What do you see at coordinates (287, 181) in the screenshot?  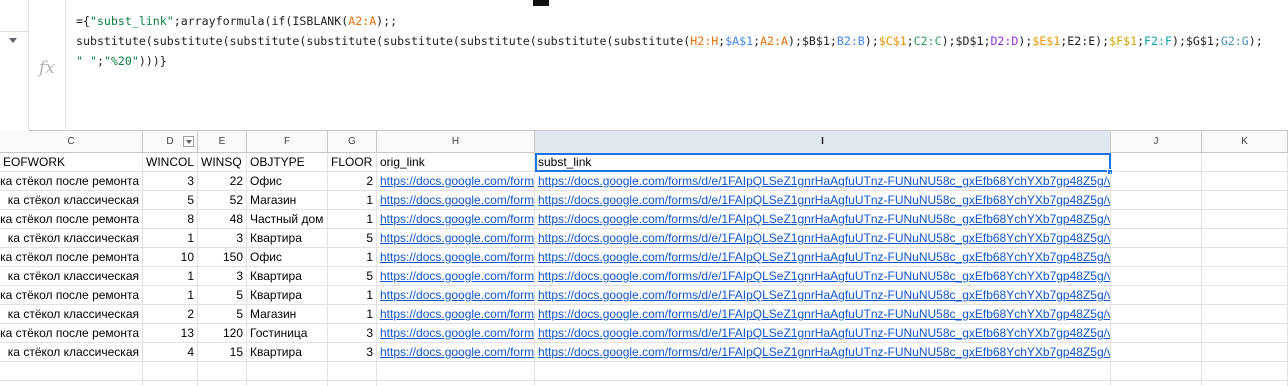 I see `cell: Офис` at bounding box center [287, 181].